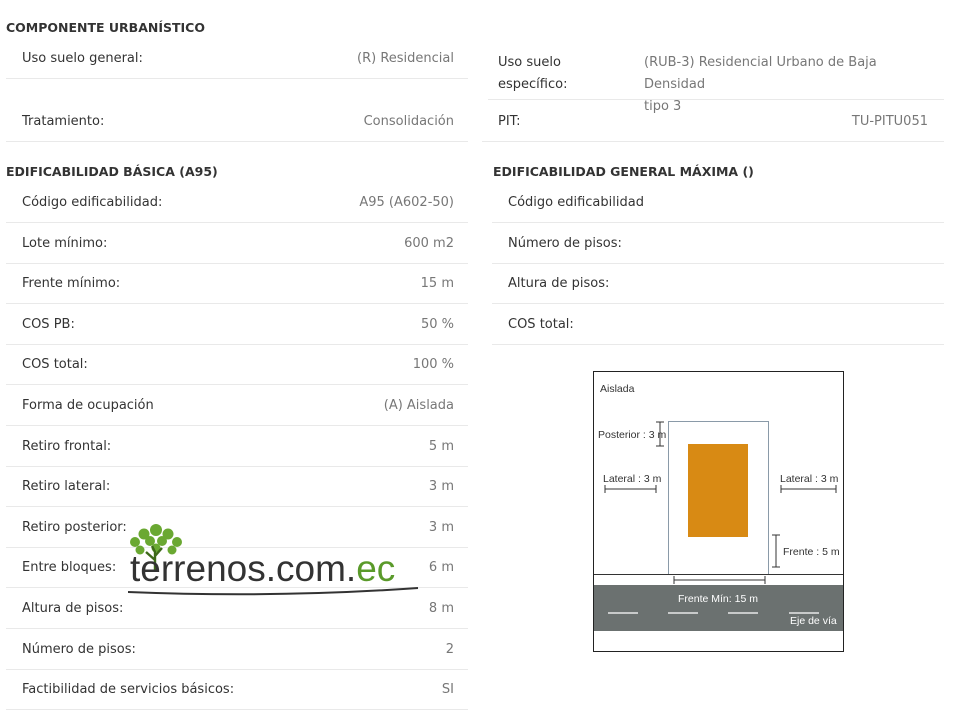 The width and height of the screenshot is (960, 720). I want to click on basica-row-value: 100 %, so click(433, 365).